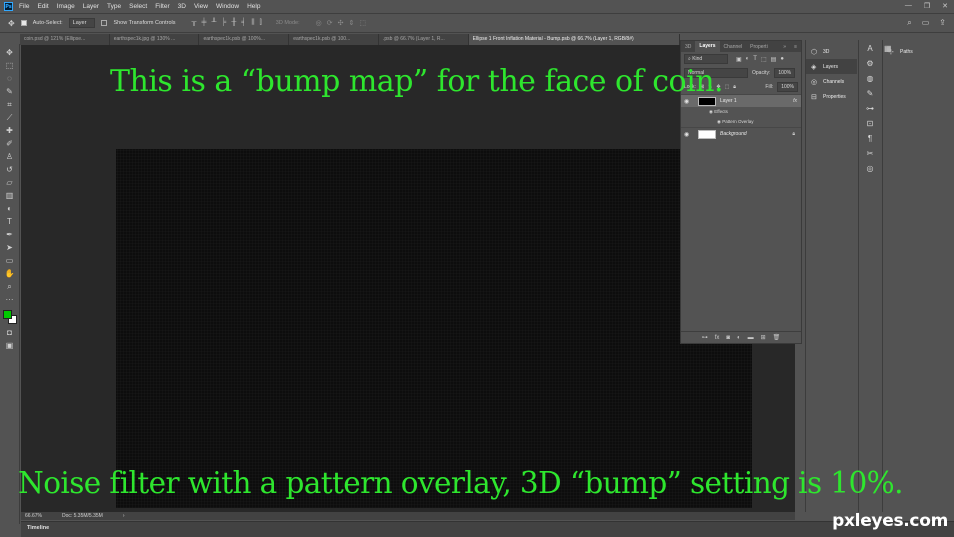  I want to click on brush-settings-icon: ✎, so click(870, 94).